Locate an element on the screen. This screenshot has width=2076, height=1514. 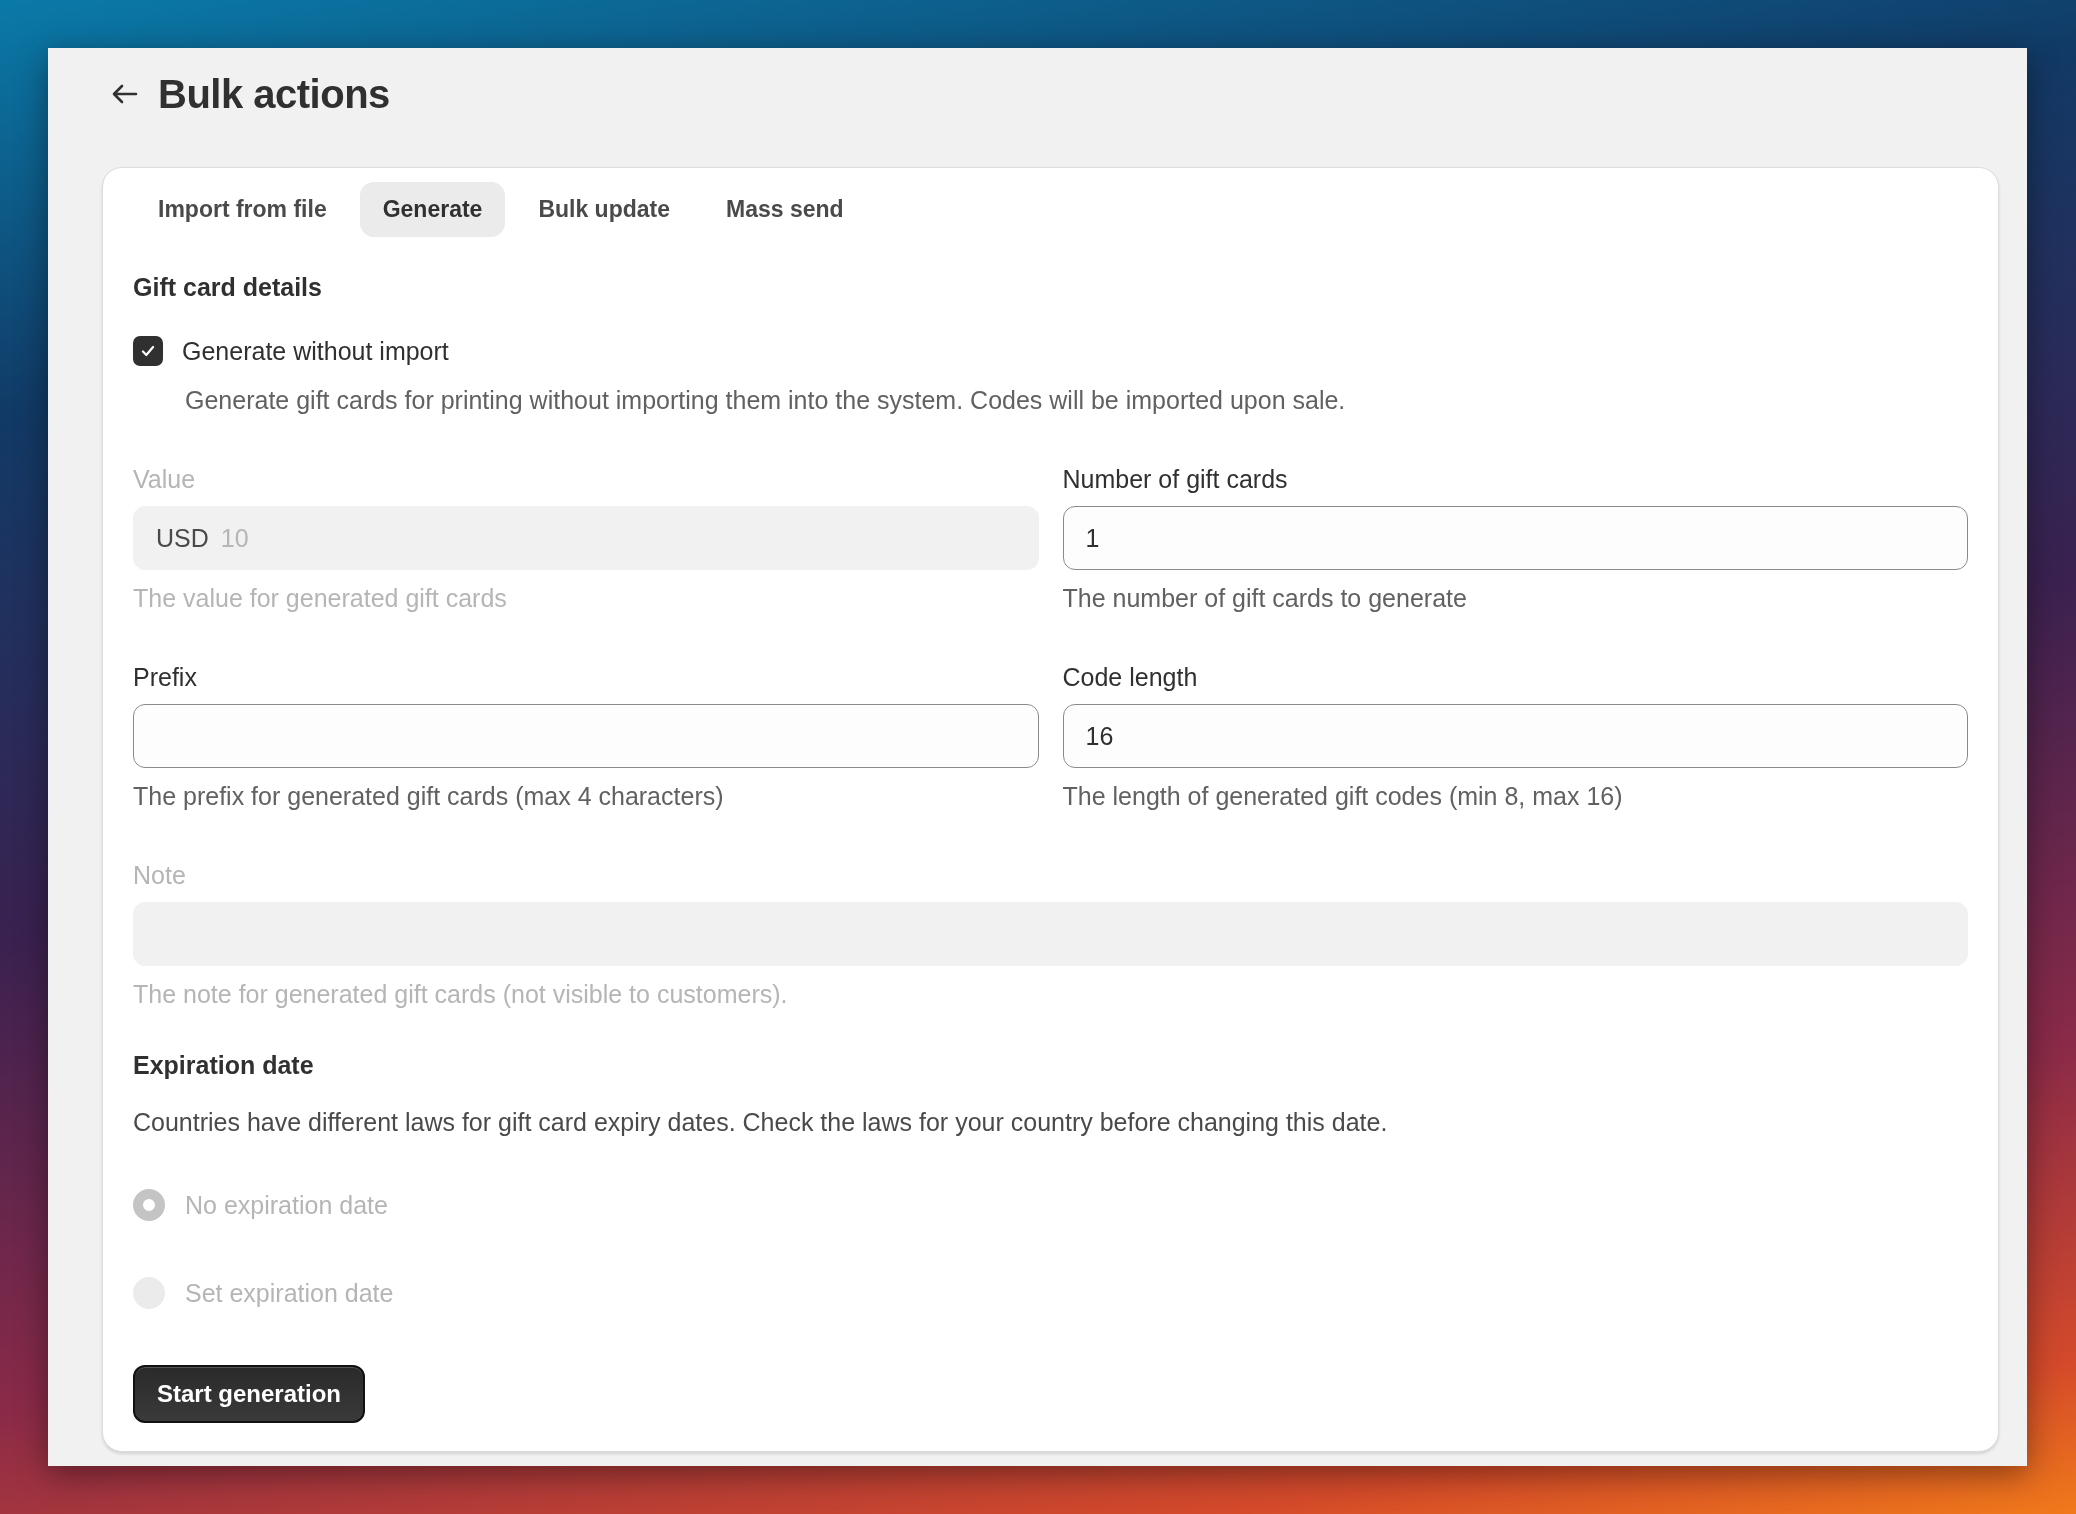
radio-label: Set expiration date is located at coordinates (289, 1293).